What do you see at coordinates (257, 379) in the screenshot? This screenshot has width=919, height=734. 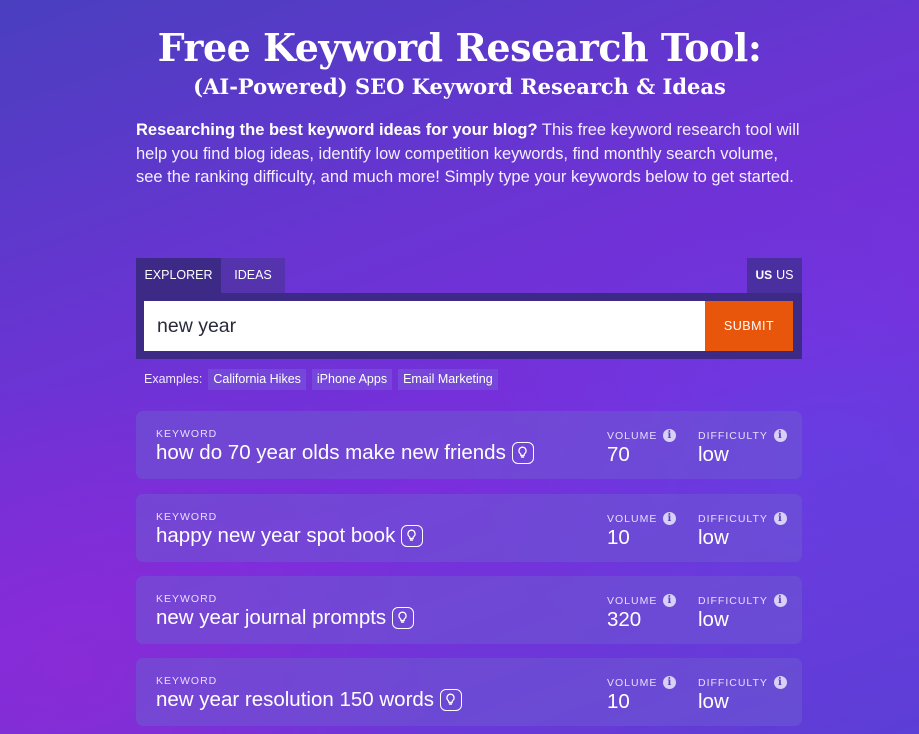 I see `example-chip: California Hikes` at bounding box center [257, 379].